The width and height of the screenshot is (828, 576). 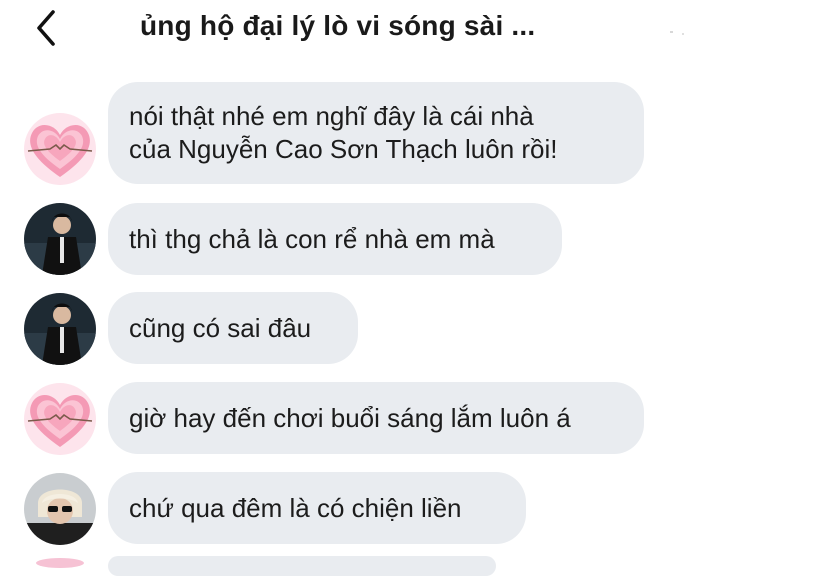 I want to click on blonde-person-avatar, so click(x=60, y=509).